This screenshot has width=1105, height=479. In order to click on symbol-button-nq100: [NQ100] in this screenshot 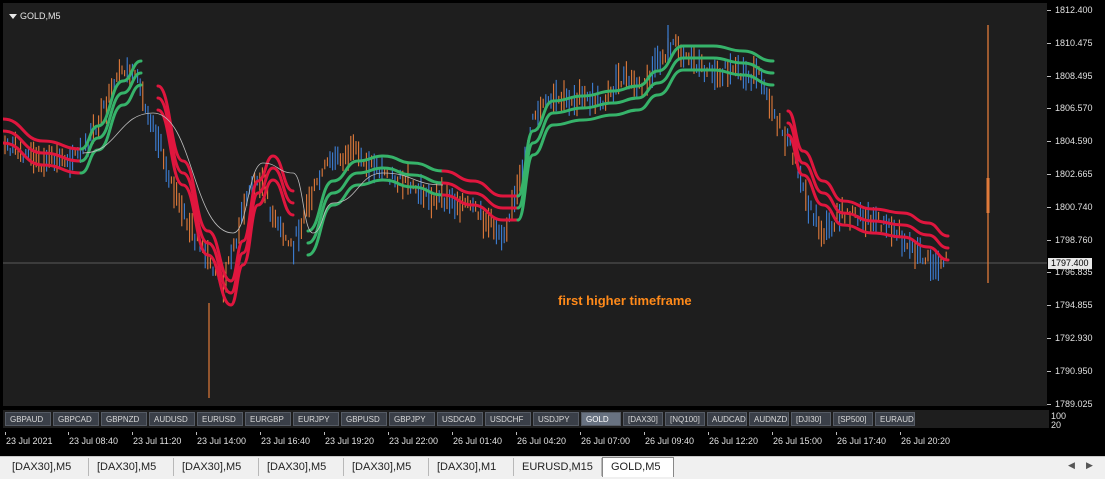, I will do `click(685, 419)`.